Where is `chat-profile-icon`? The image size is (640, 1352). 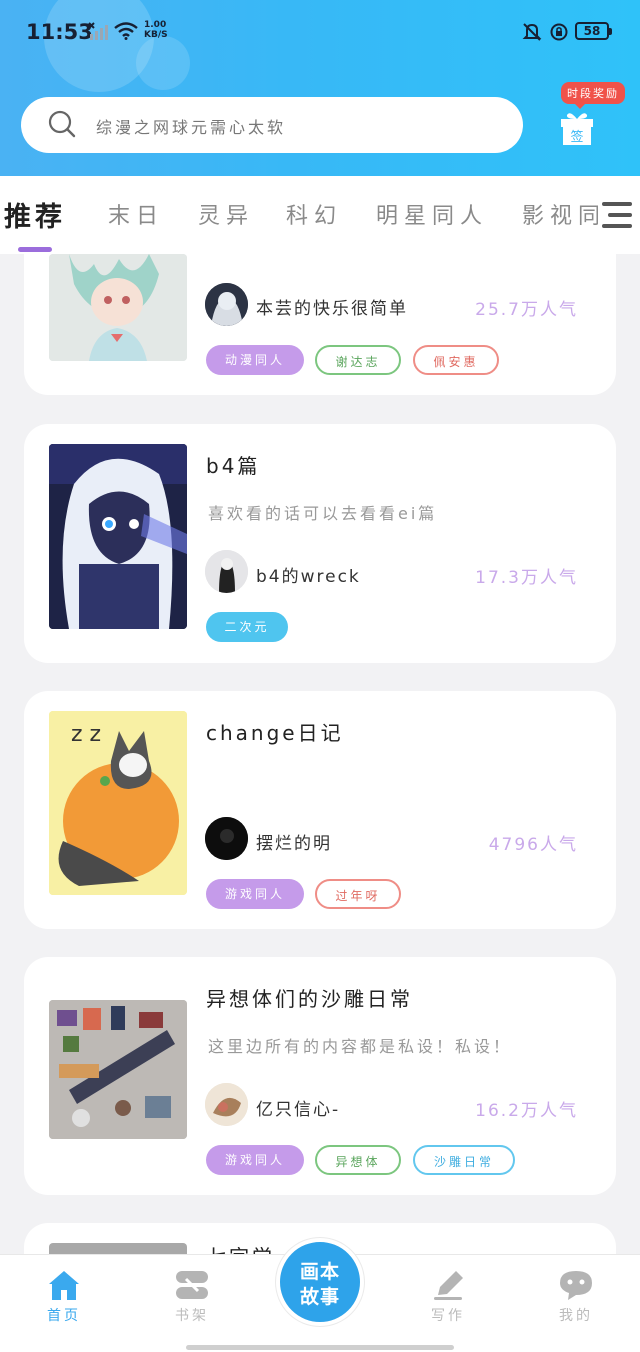
chat-profile-icon is located at coordinates (576, 1285).